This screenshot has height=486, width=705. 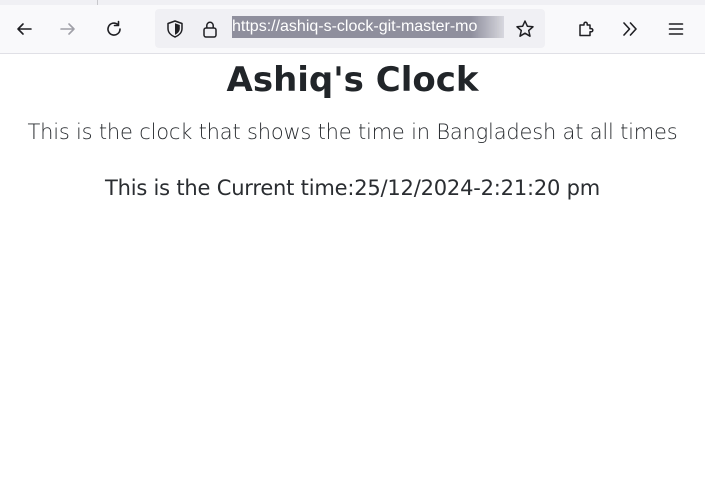 What do you see at coordinates (229, 188) in the screenshot?
I see `current-time-prefix: This is the Current time:` at bounding box center [229, 188].